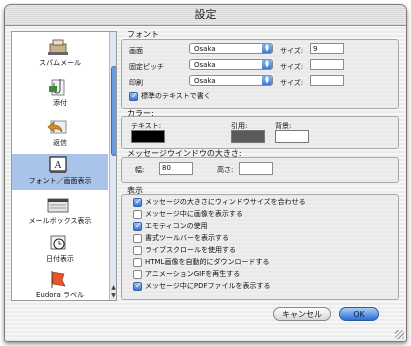 The image size is (411, 346). What do you see at coordinates (57, 127) in the screenshot?
I see `reply-icon` at bounding box center [57, 127].